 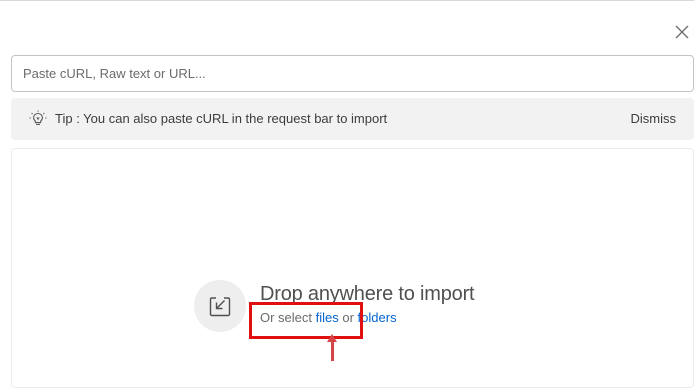 What do you see at coordinates (220, 306) in the screenshot?
I see `import-icon` at bounding box center [220, 306].